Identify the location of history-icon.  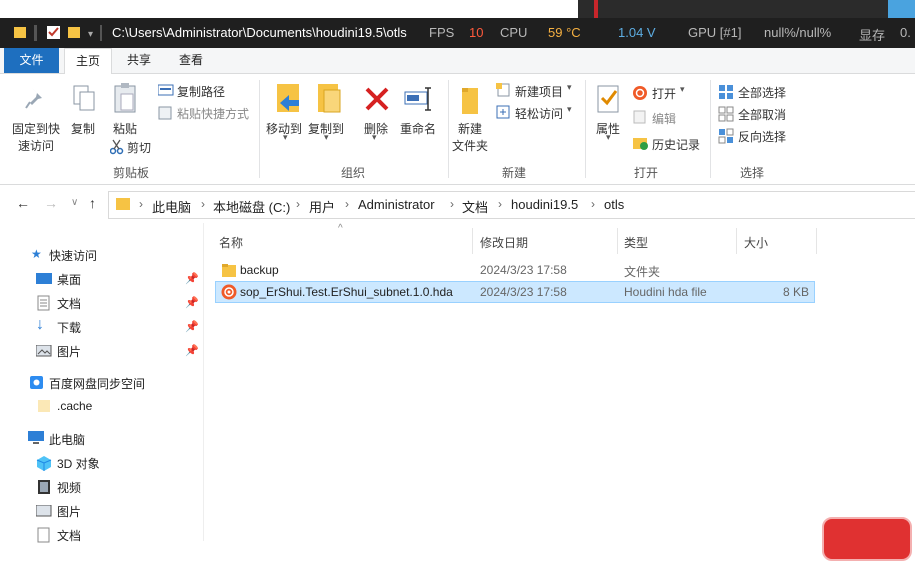
(640, 144).